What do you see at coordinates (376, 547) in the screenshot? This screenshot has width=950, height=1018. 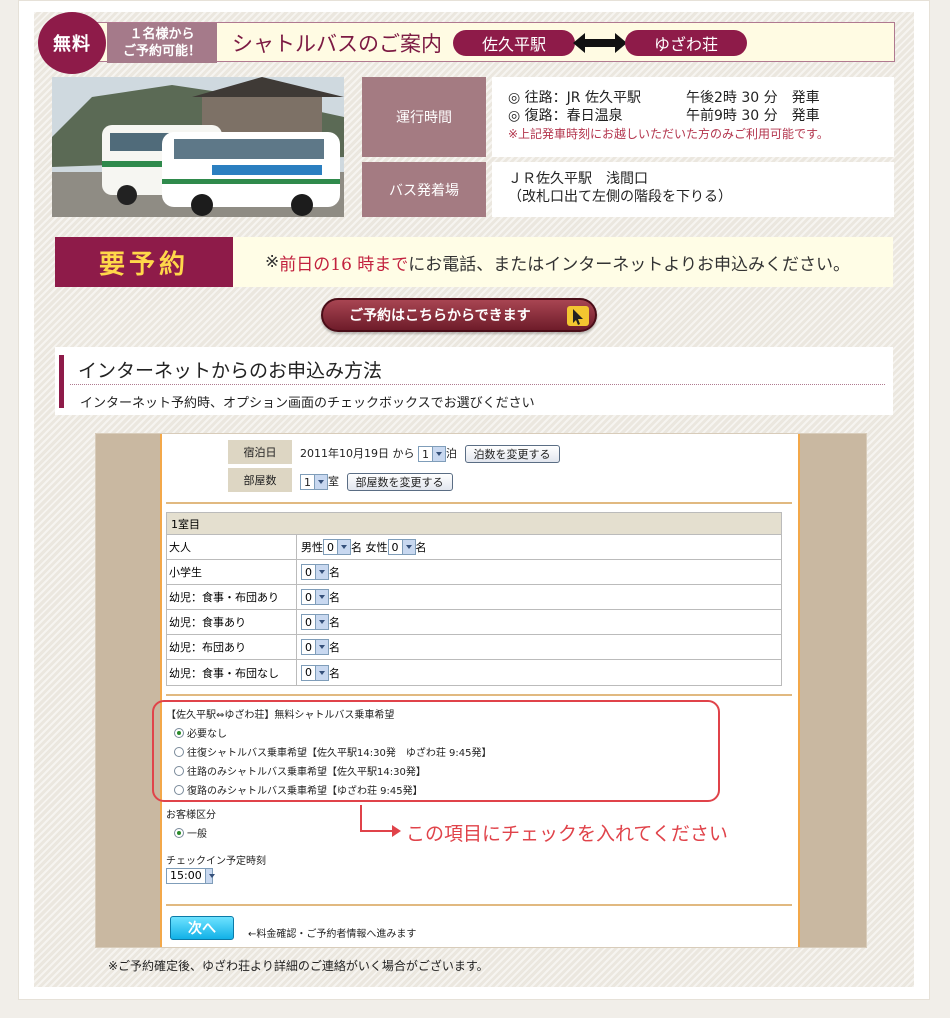 I see `female-label: 女性` at bounding box center [376, 547].